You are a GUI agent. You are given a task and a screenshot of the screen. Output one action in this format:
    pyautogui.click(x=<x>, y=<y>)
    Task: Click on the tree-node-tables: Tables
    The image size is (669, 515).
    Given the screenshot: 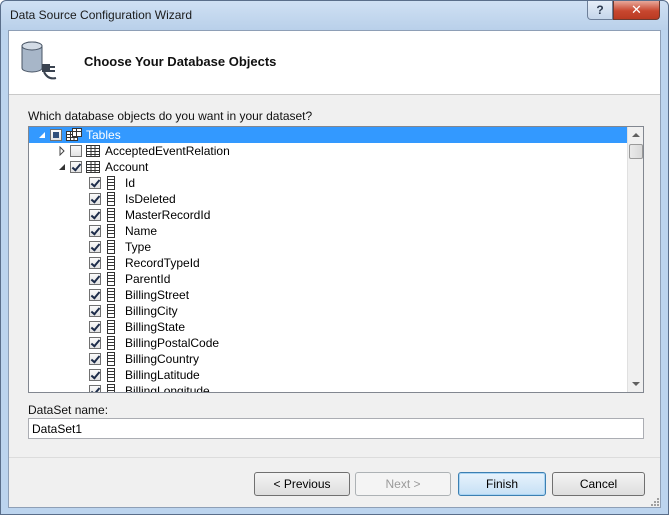 What is the action you would take?
    pyautogui.click(x=328, y=135)
    